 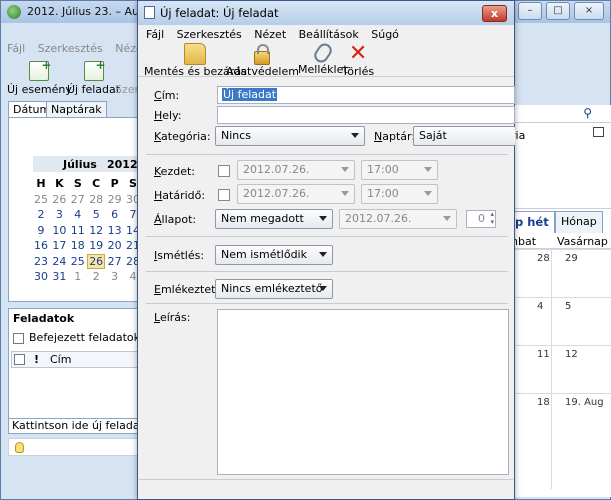 I want to click on priority-icon: !, so click(x=36, y=359).